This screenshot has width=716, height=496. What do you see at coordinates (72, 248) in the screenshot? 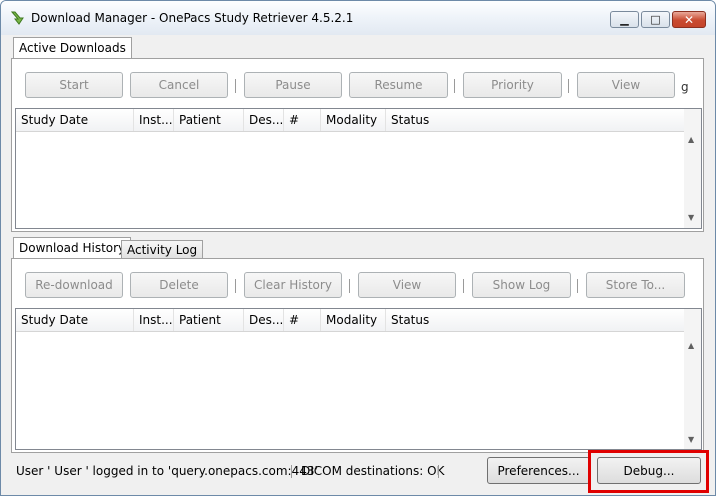
I see `tab-download-history: Download History` at bounding box center [72, 248].